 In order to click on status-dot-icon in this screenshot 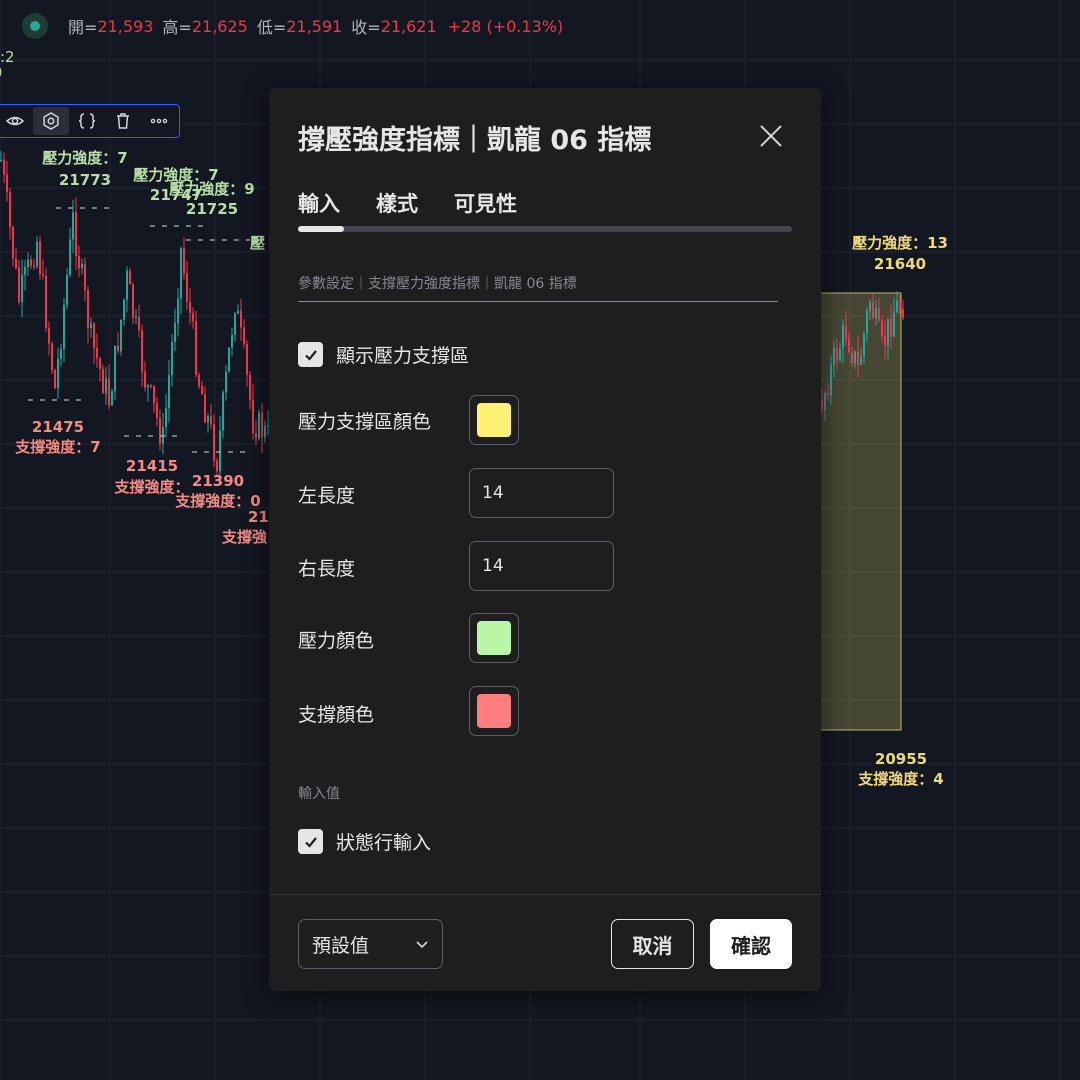, I will do `click(35, 26)`.